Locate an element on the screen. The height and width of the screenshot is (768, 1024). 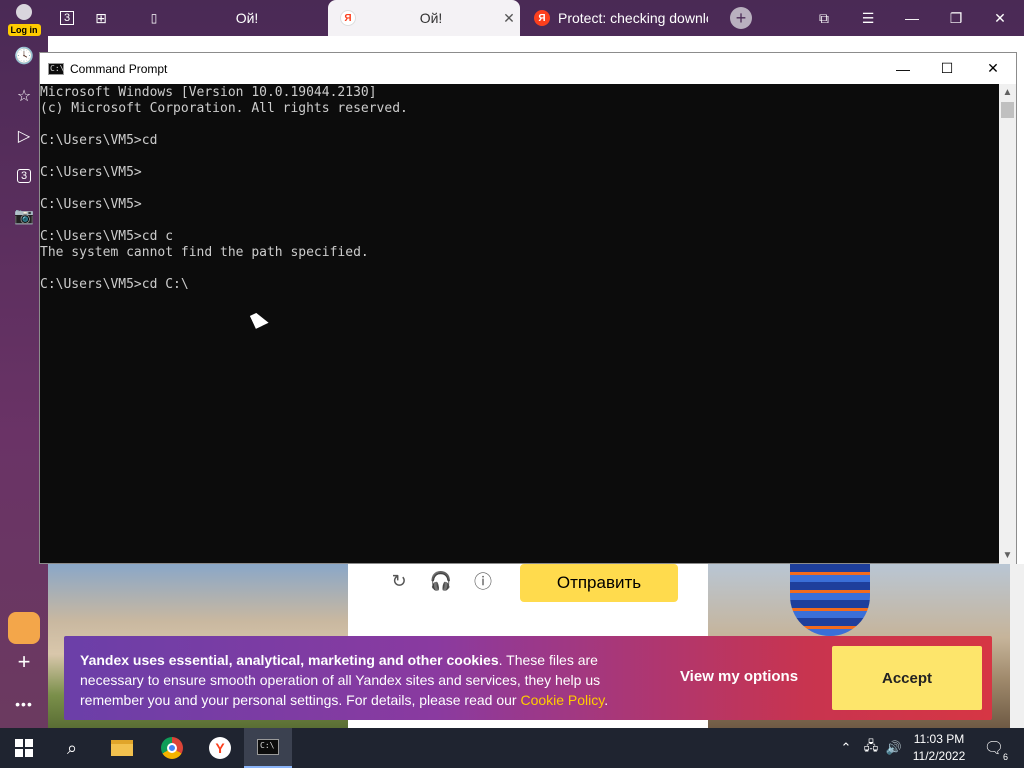
chrome-icon is located at coordinates (172, 748).